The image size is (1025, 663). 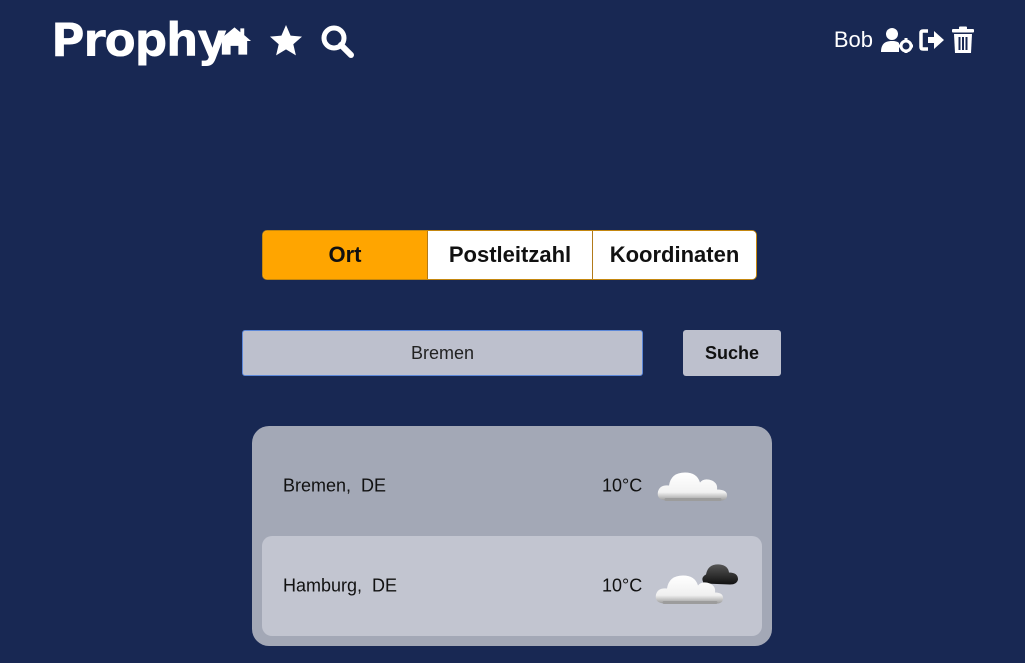 I want to click on main-nav, so click(x=285, y=41).